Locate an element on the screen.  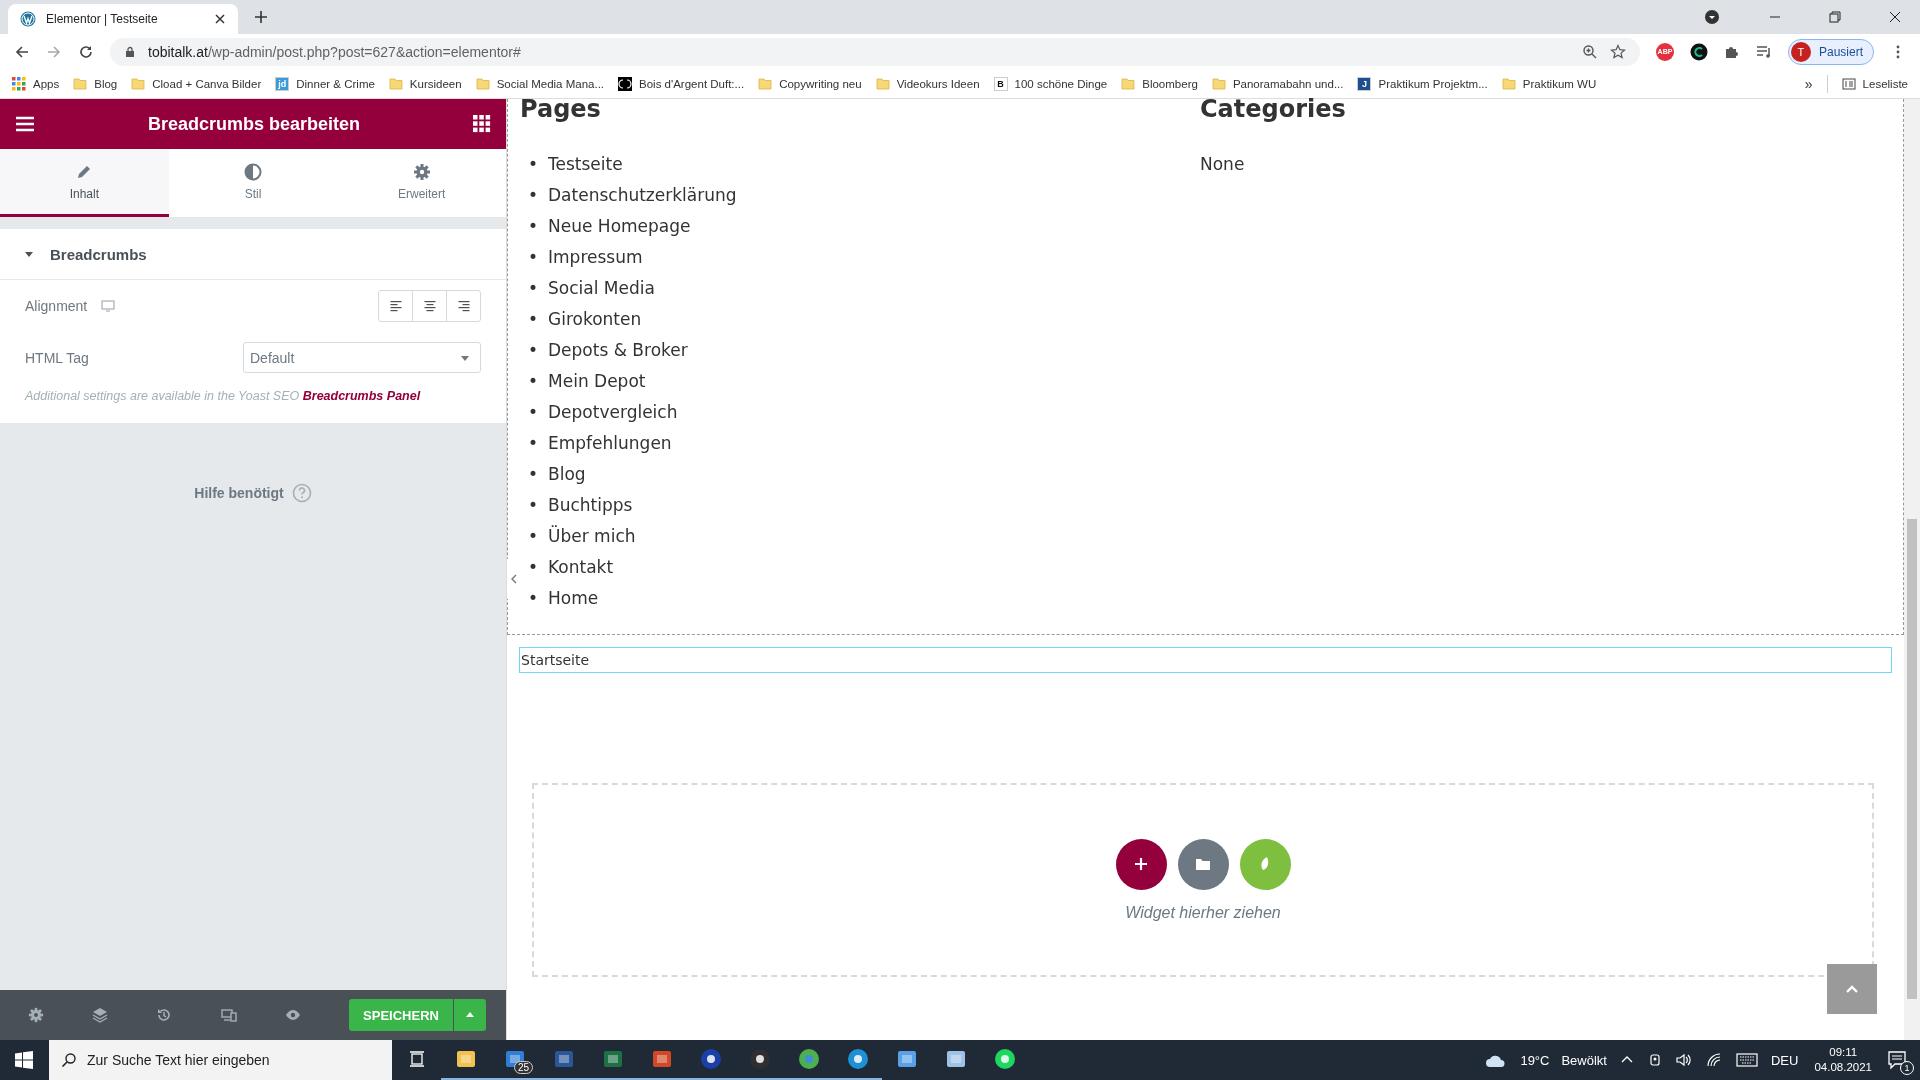
media-control-icon is located at coordinates (1763, 51).